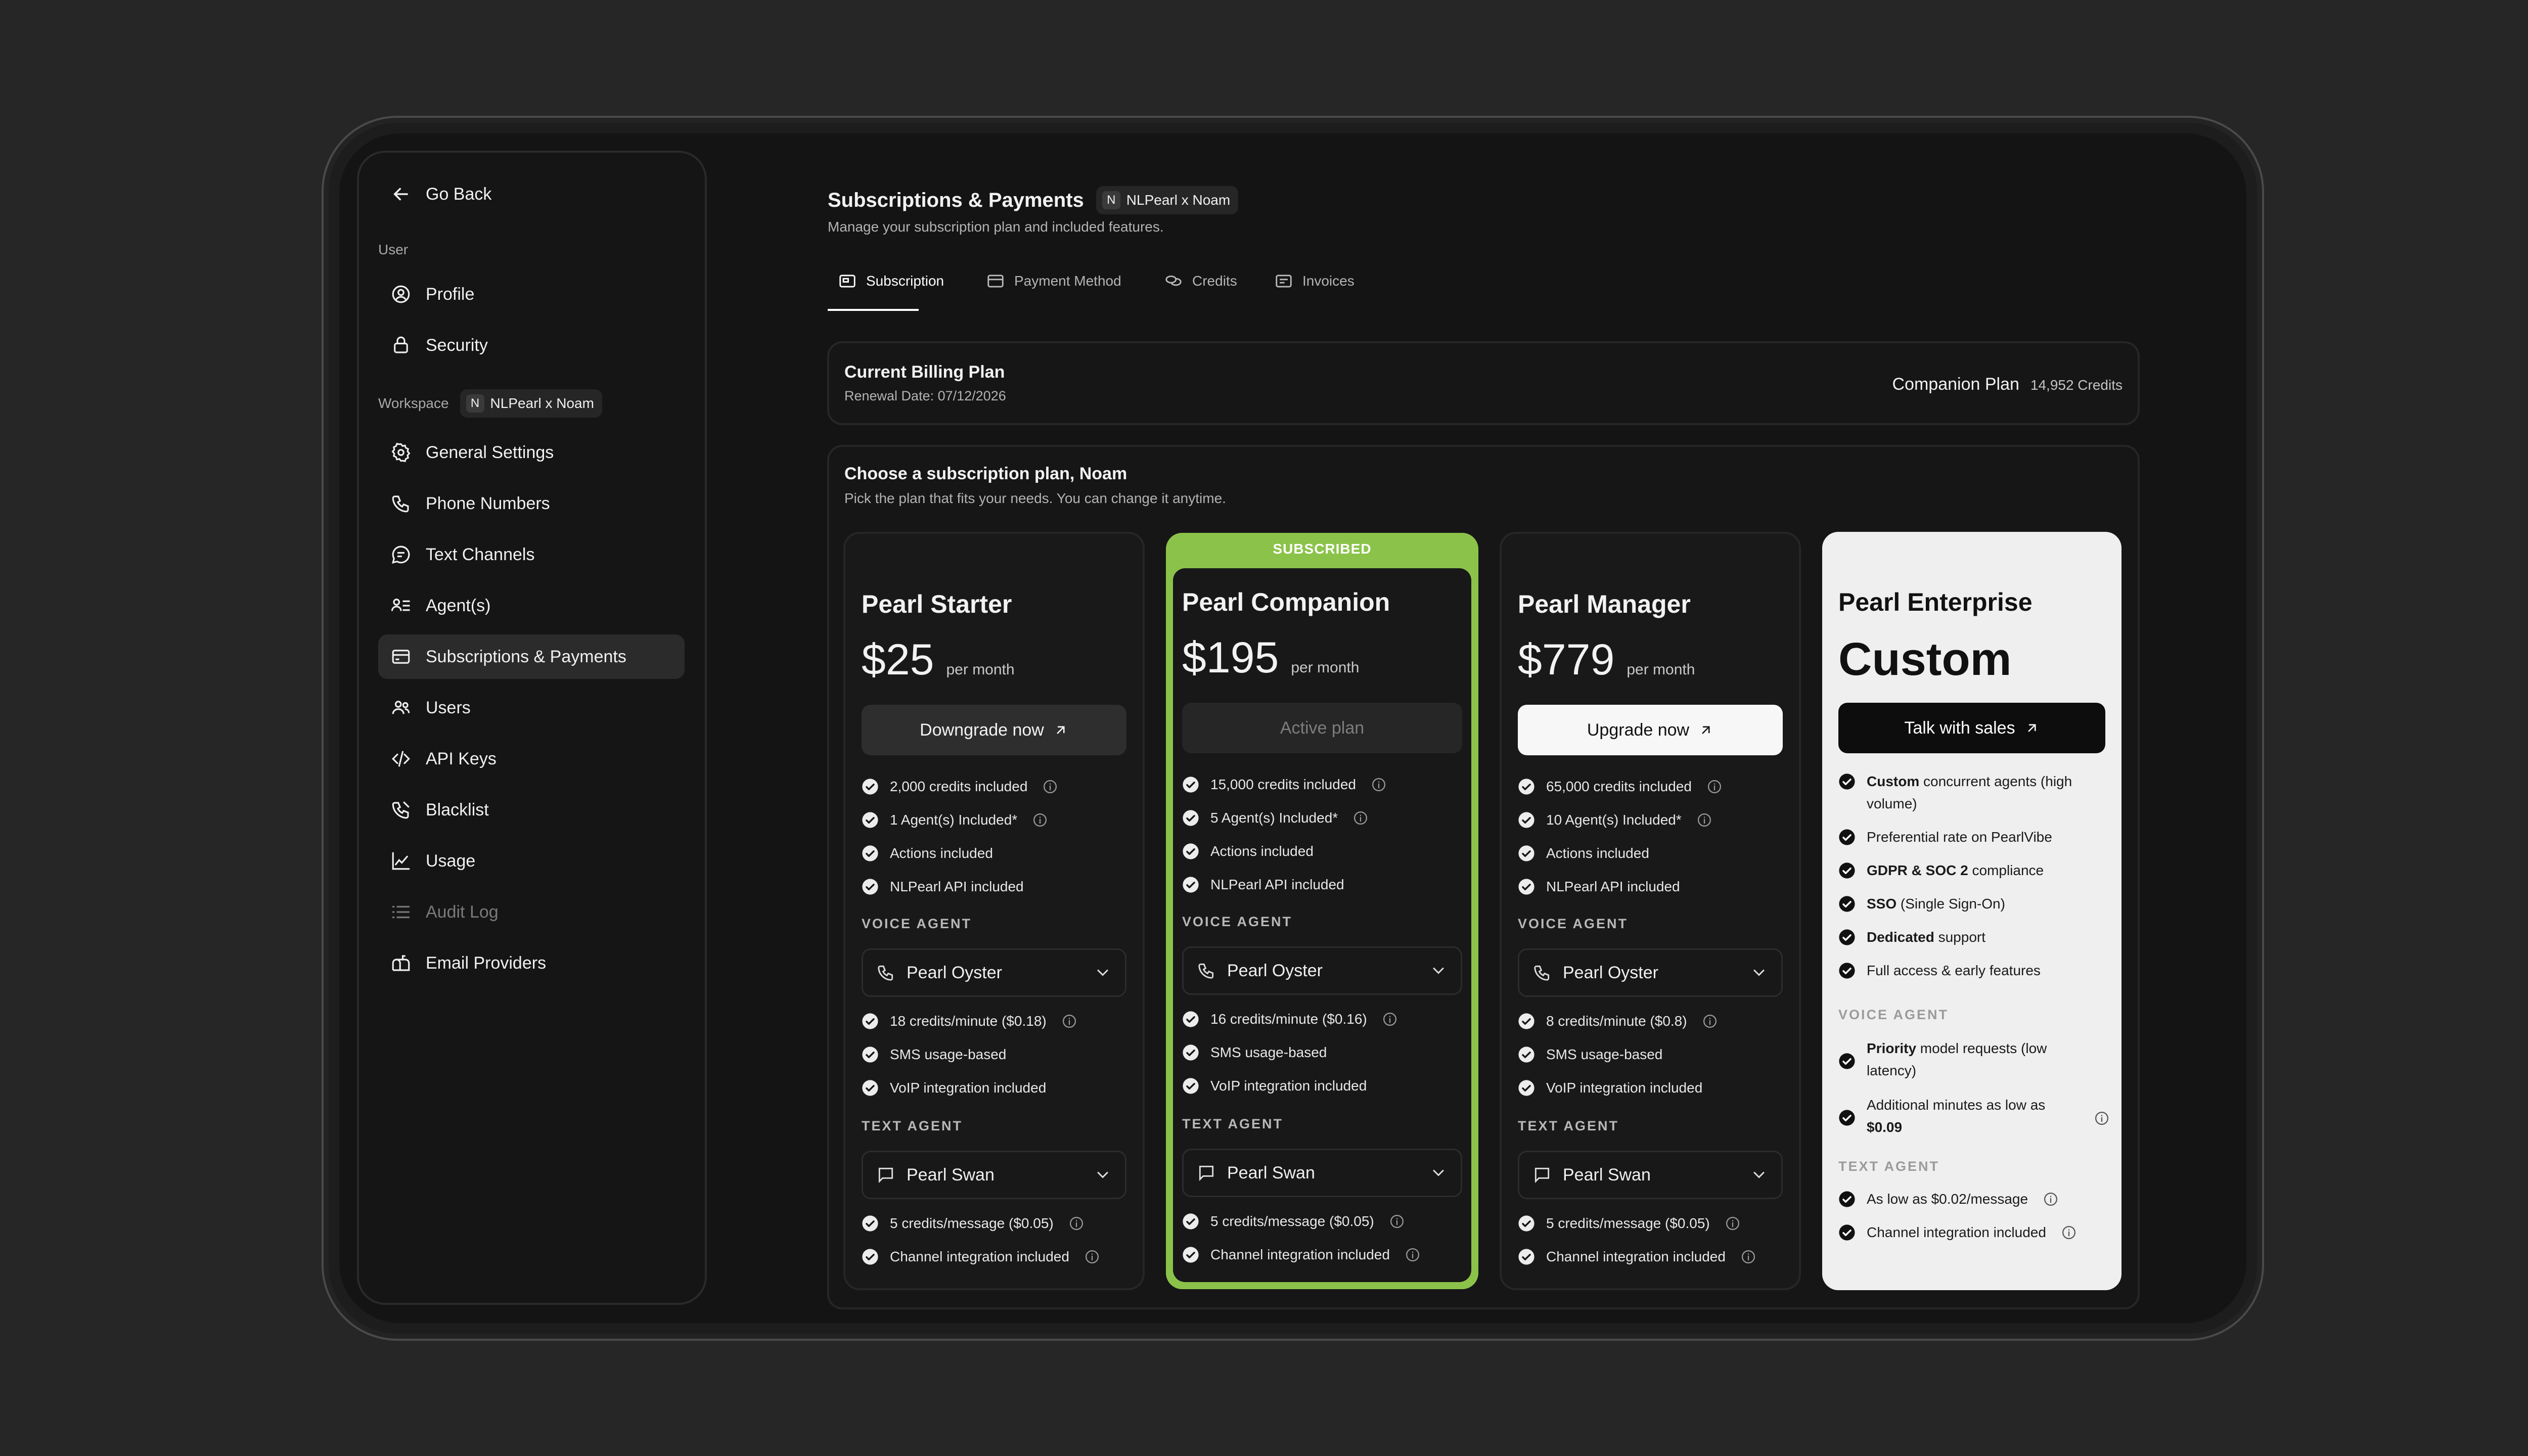  Describe the element at coordinates (997, 1223) in the screenshot. I see `feature-item: 5 credits/message ($0.05)` at that location.